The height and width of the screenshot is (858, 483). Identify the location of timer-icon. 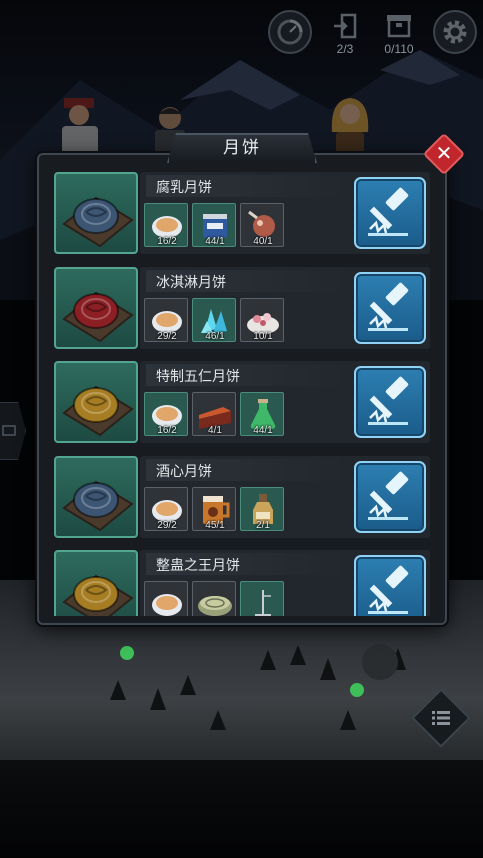
(290, 32).